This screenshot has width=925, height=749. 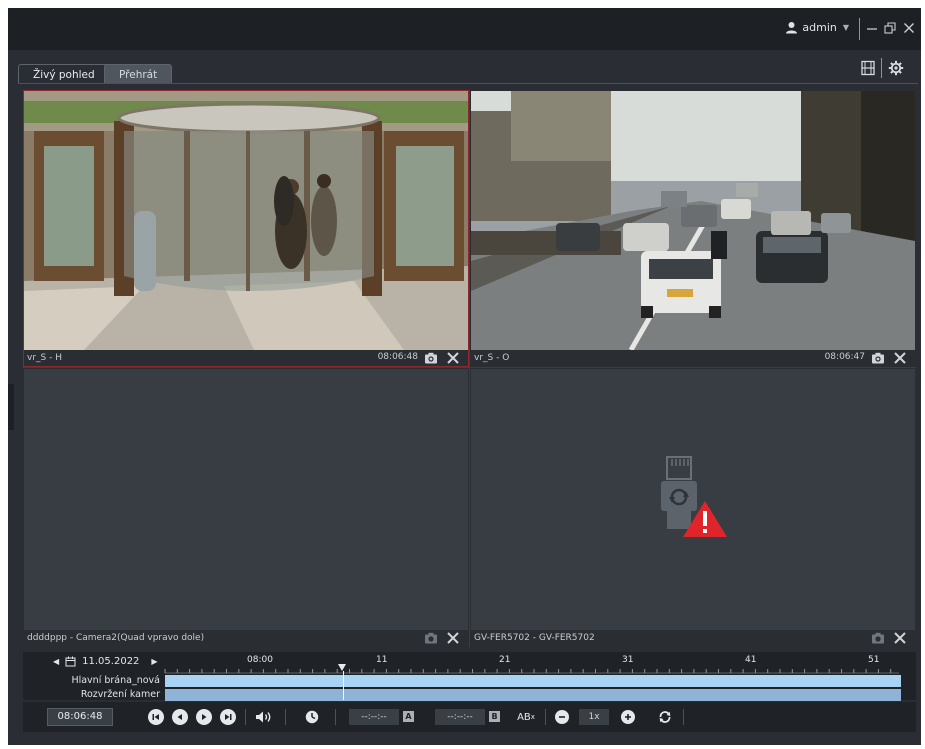 I want to click on camera-name: GV-FER5702 - GV-FER5702, so click(x=534, y=638).